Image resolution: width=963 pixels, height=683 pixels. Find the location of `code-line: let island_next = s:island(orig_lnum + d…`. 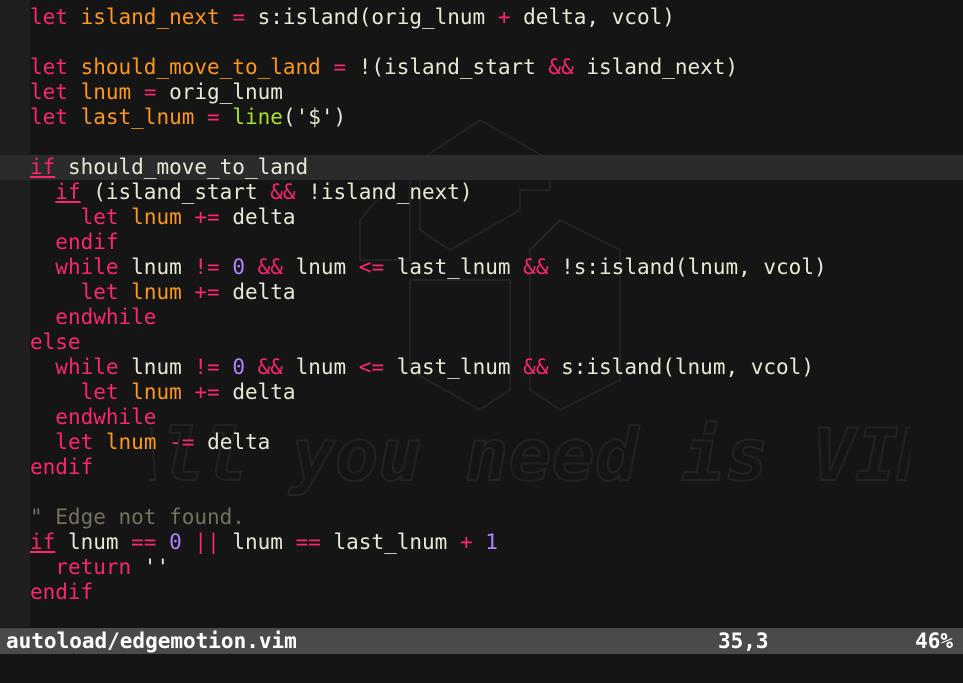

code-line: let island_next = s:island(orig_lnum + d… is located at coordinates (481, 17).